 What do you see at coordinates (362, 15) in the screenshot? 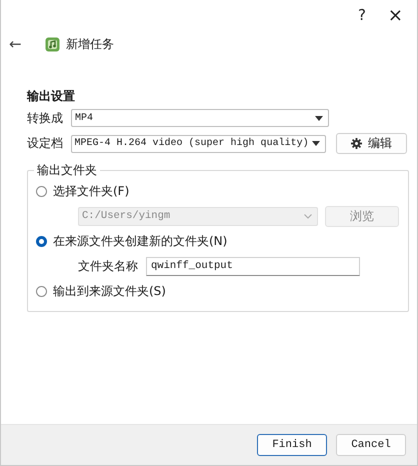
I see `help-button: ?` at bounding box center [362, 15].